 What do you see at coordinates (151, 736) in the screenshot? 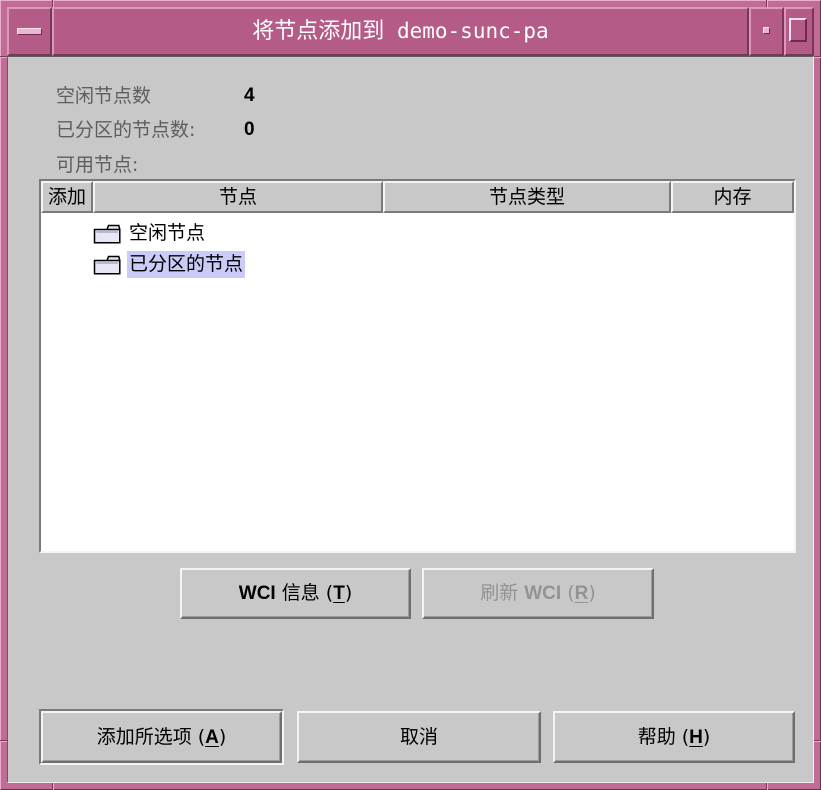
I see `text-run: 添加所选项 (` at bounding box center [151, 736].